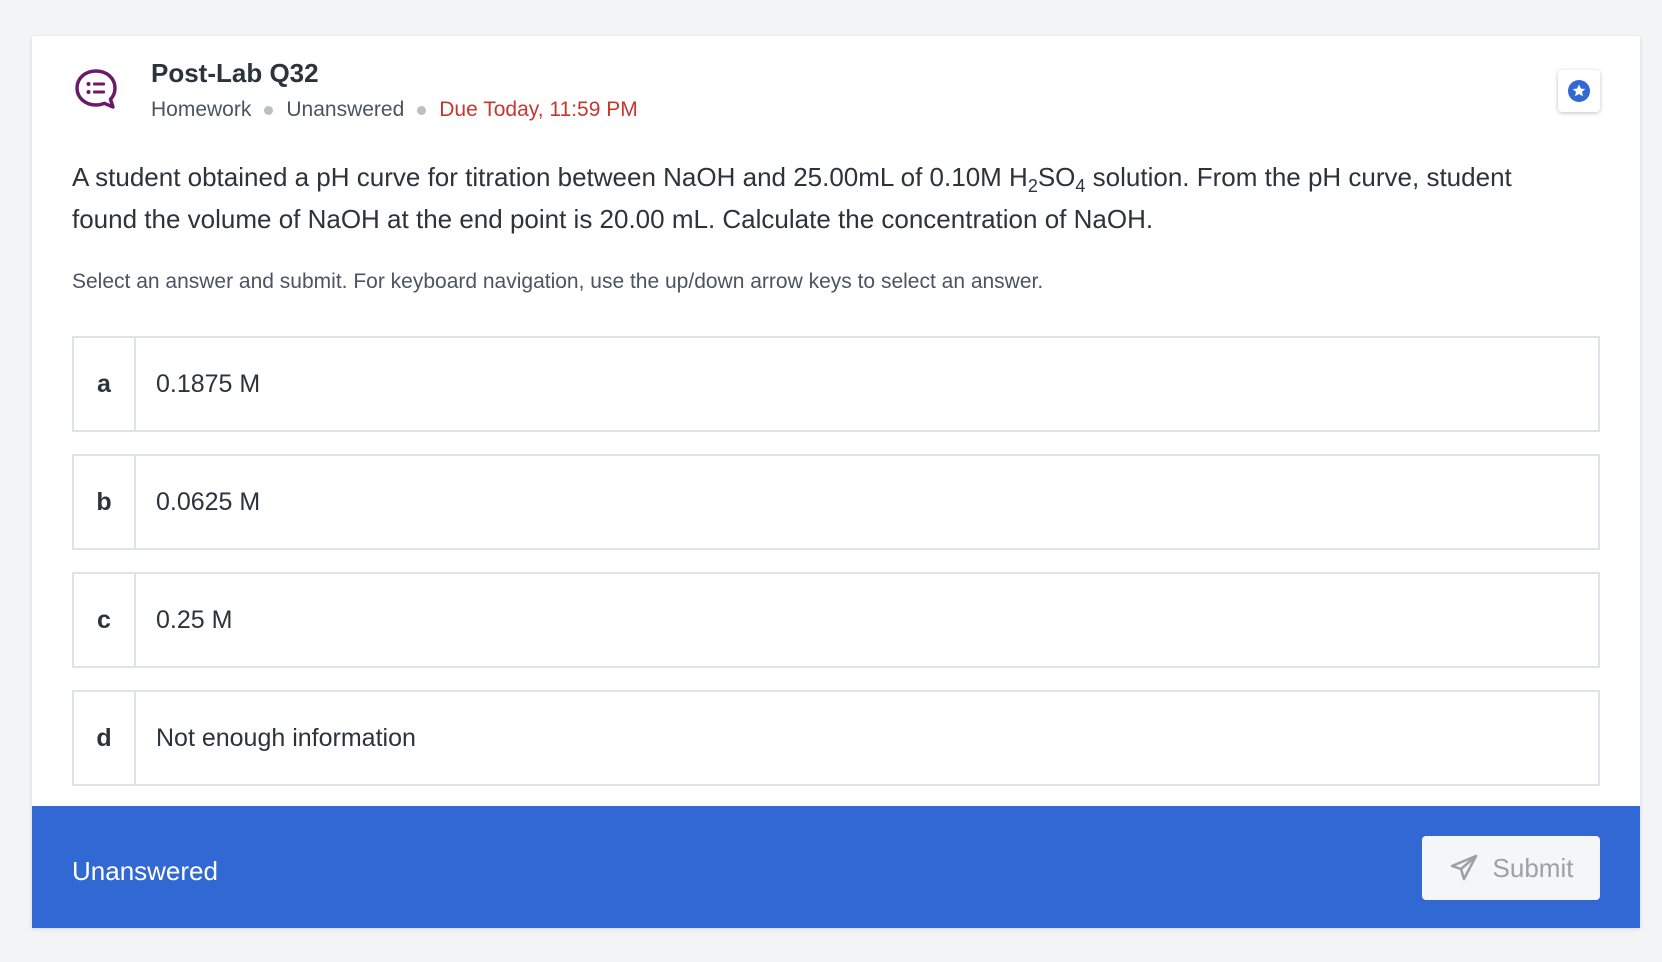  What do you see at coordinates (105, 384) in the screenshot?
I see `option-letter: a` at bounding box center [105, 384].